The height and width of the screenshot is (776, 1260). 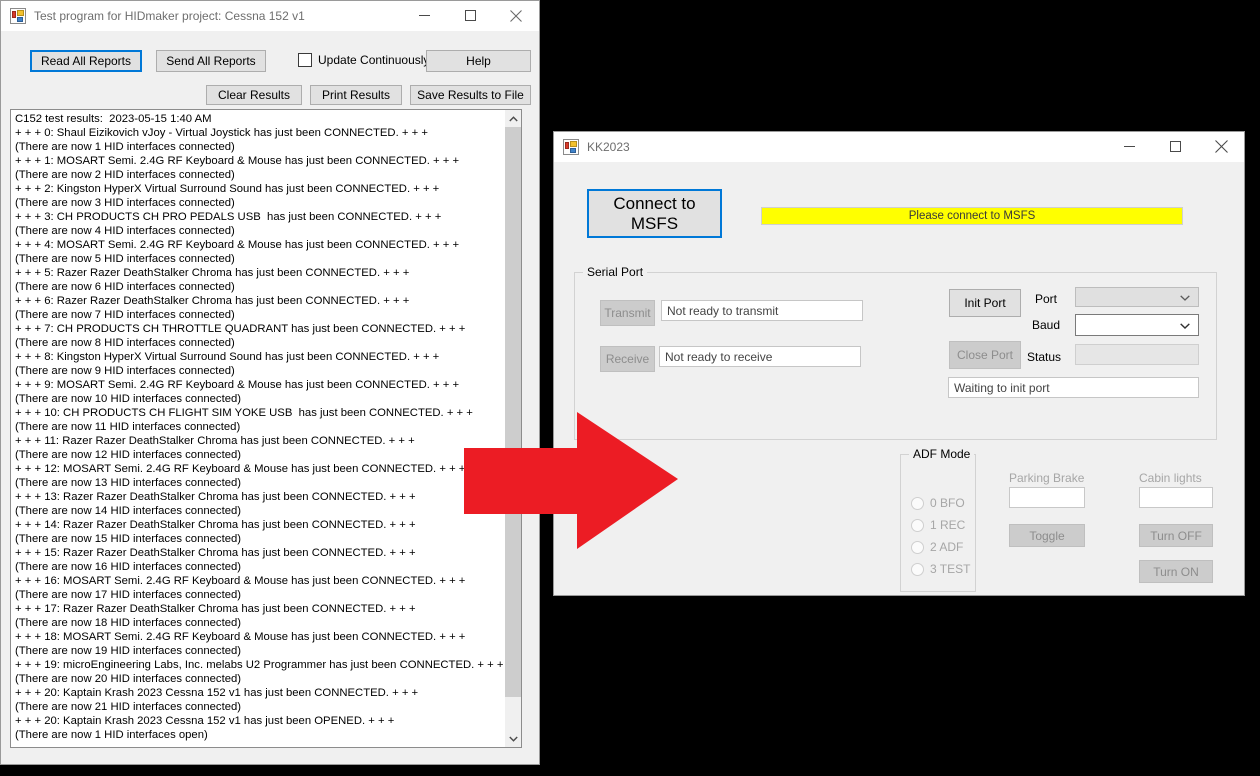 I want to click on baud-select, so click(x=1137, y=325).